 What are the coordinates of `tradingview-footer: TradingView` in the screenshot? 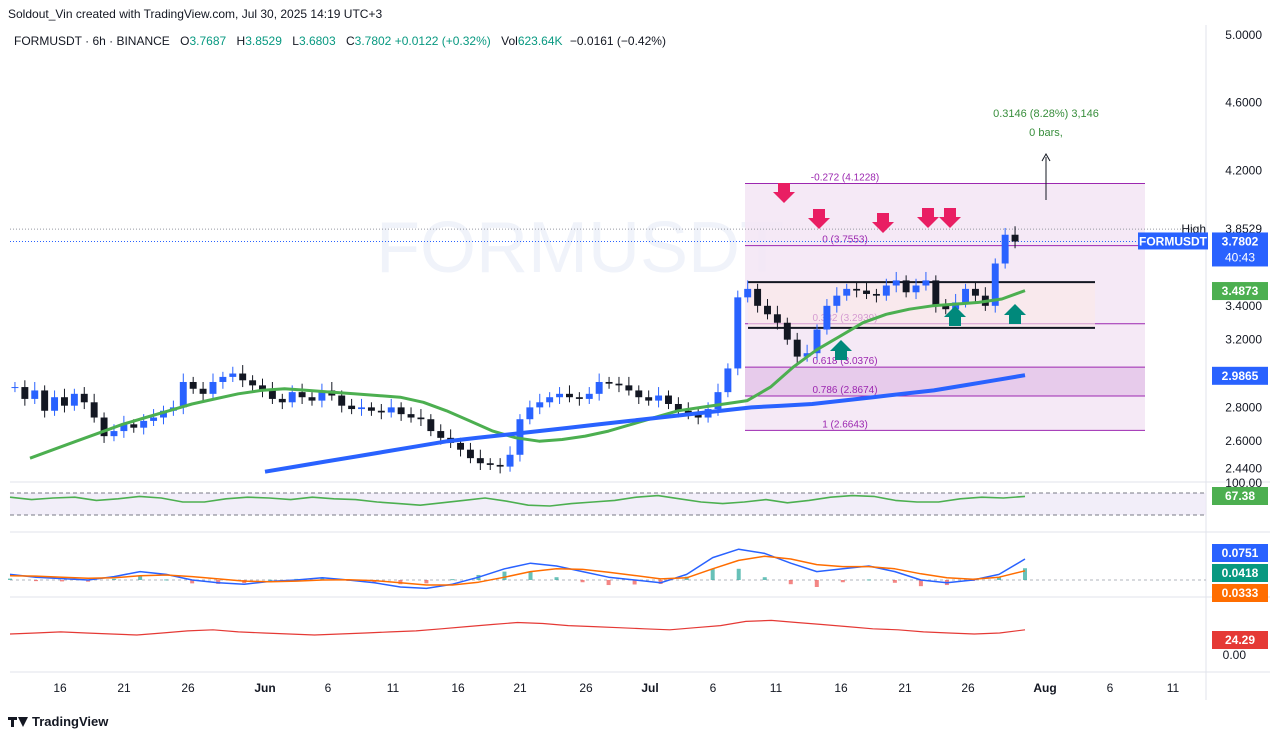 It's located at (58, 721).